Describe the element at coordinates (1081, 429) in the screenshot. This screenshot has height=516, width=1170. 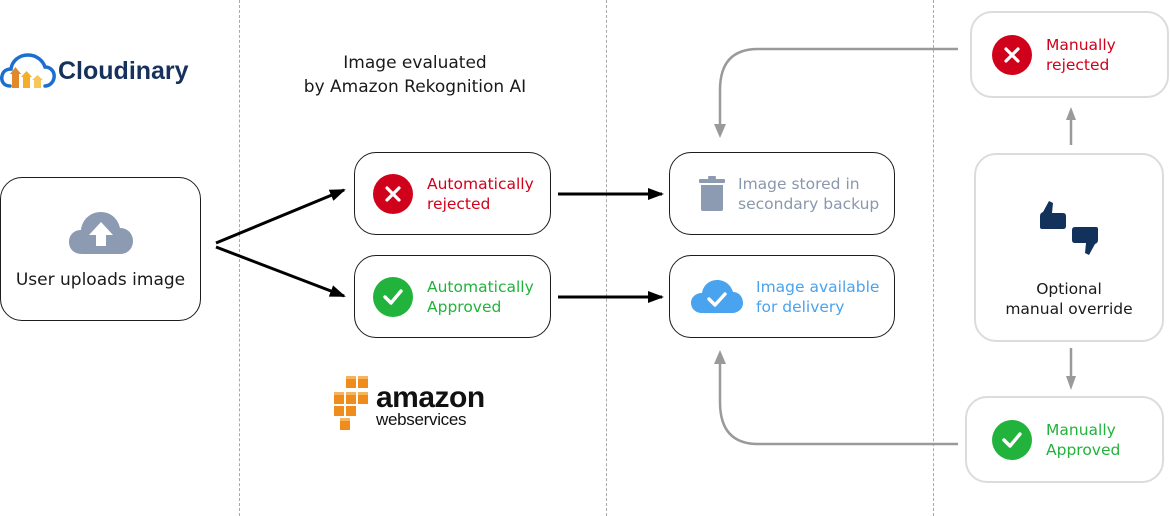
I see `node-manual-approved-line1: Manually` at that location.